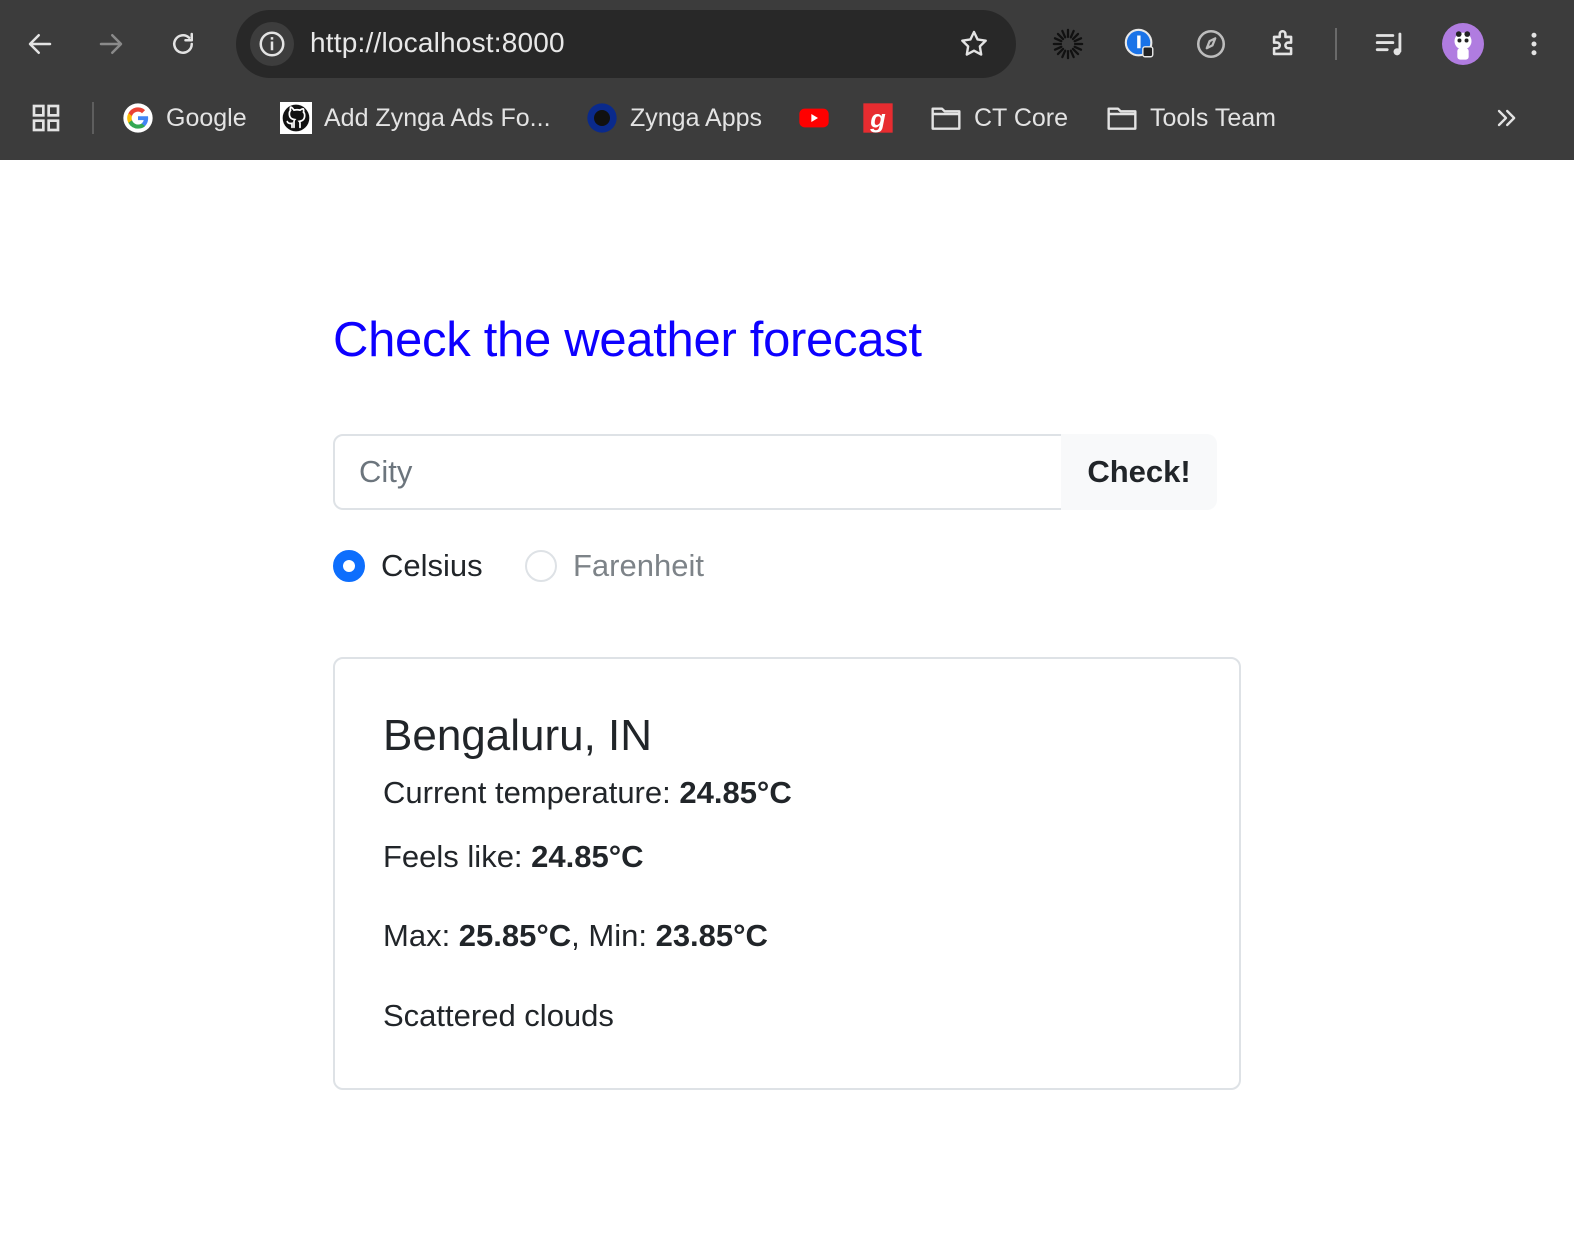 The height and width of the screenshot is (1238, 1574). Describe the element at coordinates (432, 566) in the screenshot. I see `celsius-label: Celsius` at that location.